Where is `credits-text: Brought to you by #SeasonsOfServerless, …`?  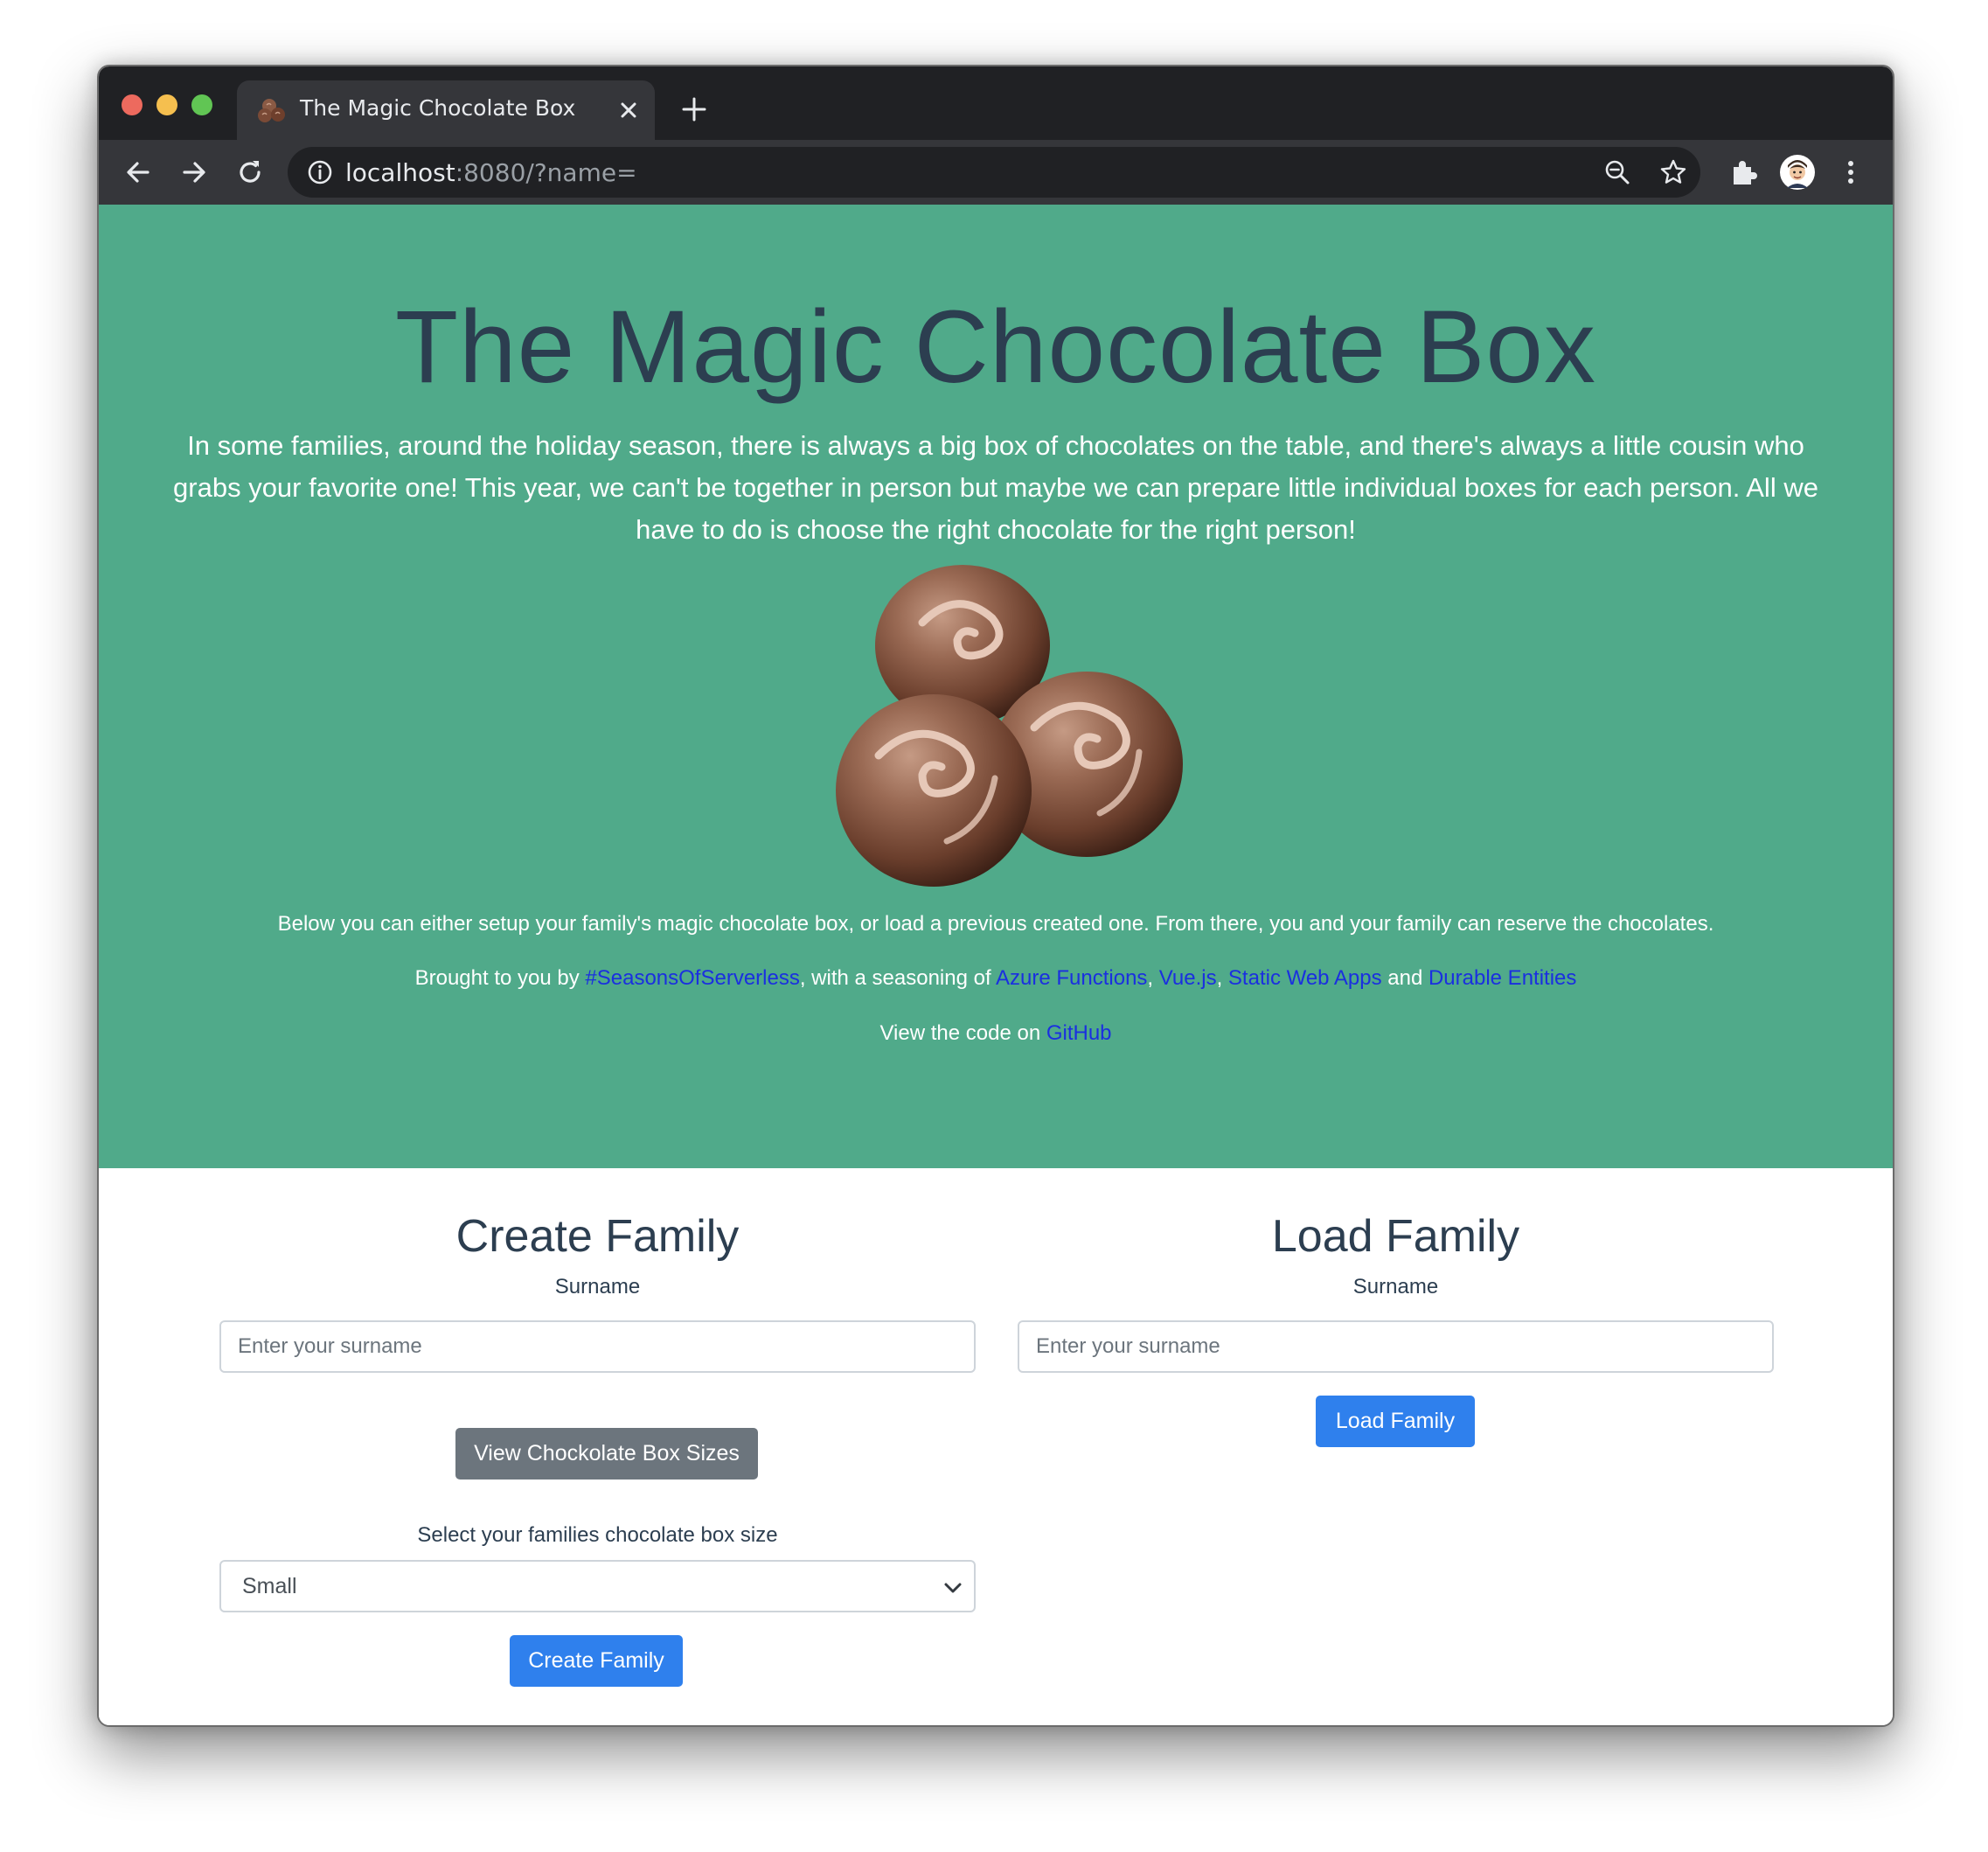 credits-text: Brought to you by #SeasonsOfServerless, … is located at coordinates (996, 979).